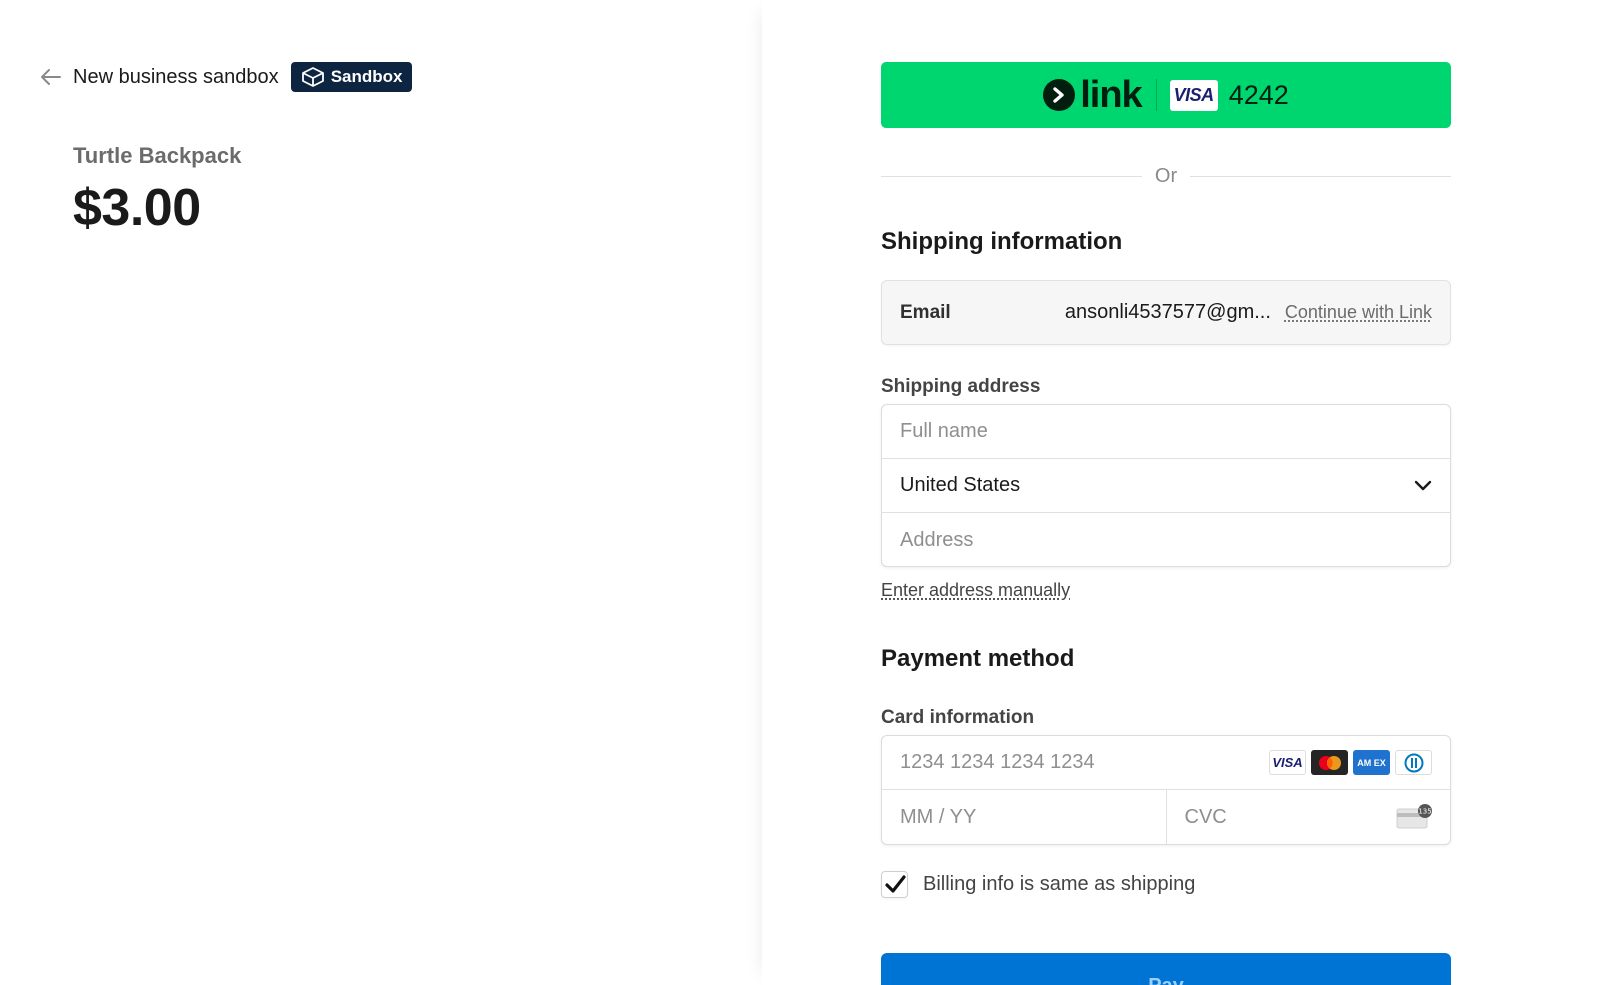 This screenshot has height=985, width=1609. What do you see at coordinates (1166, 980) in the screenshot?
I see `pay-button-label: Pay` at bounding box center [1166, 980].